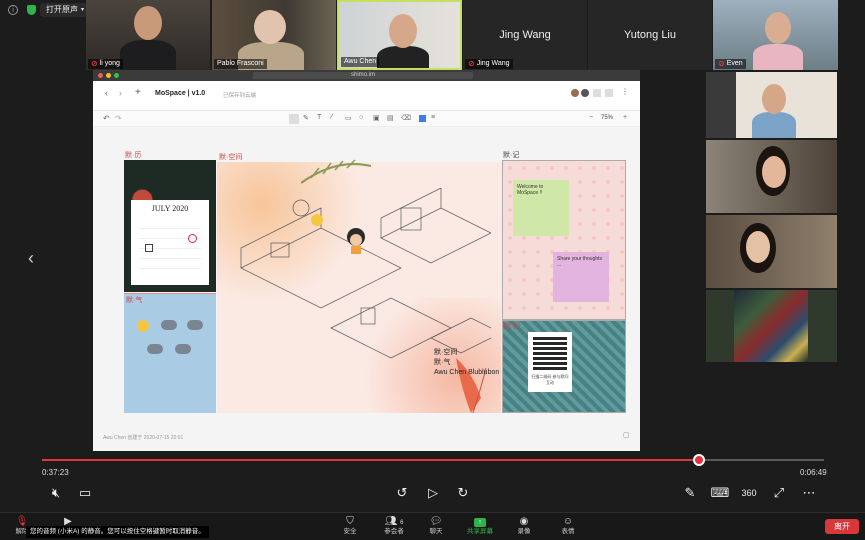 This screenshot has width=865, height=540. What do you see at coordinates (626, 435) in the screenshot?
I see `doc-info-icon: ▢` at bounding box center [626, 435].